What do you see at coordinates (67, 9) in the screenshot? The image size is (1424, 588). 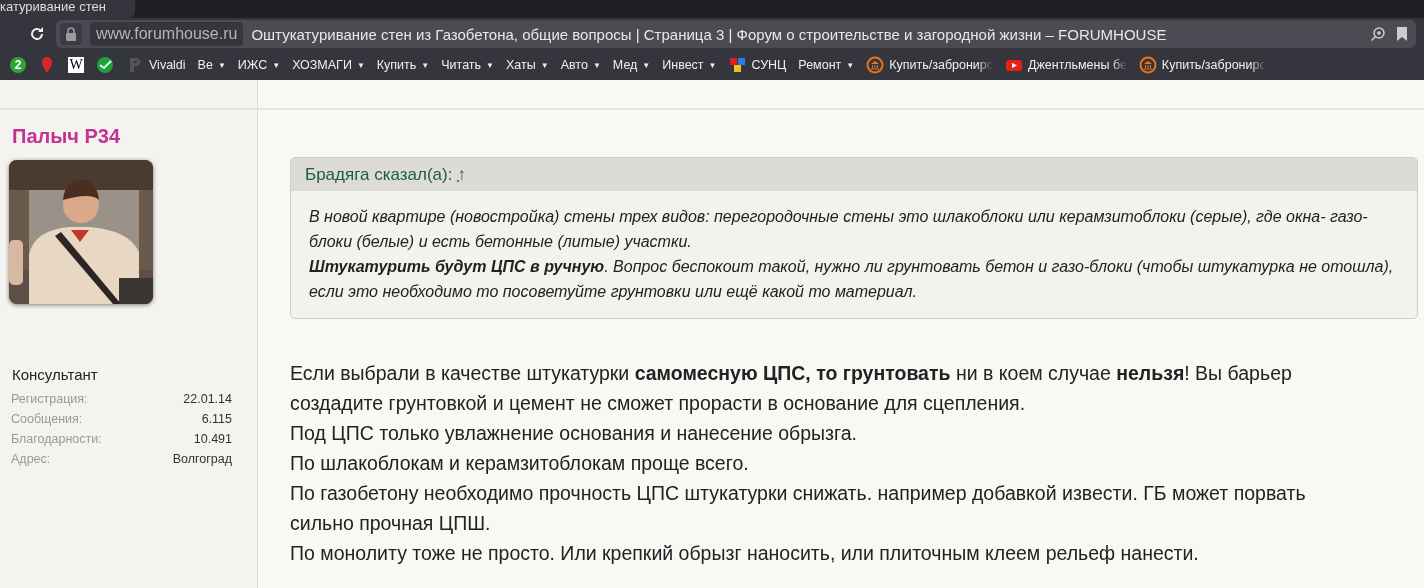 I see `browser-tab: катуривание стен` at bounding box center [67, 9].